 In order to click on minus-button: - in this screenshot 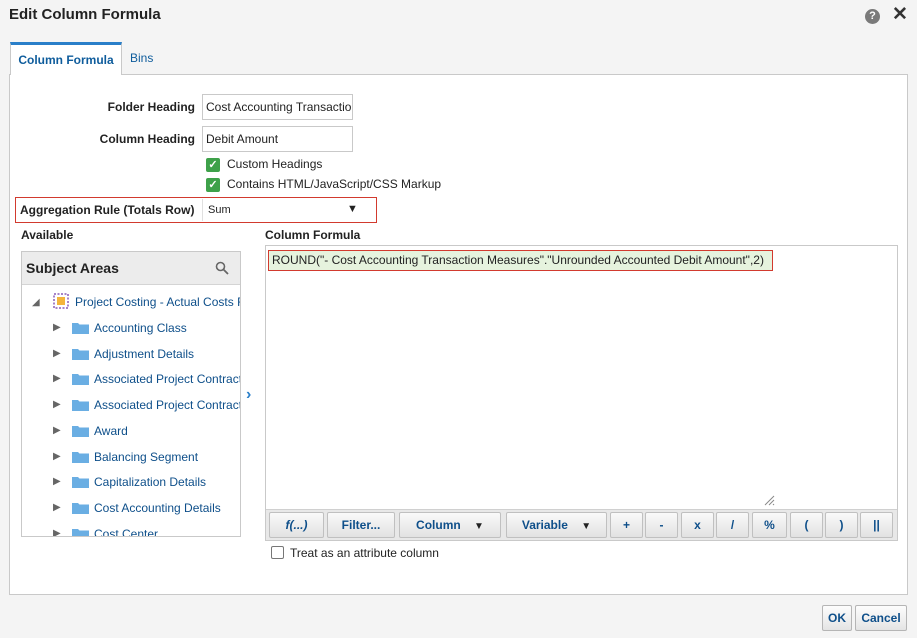, I will do `click(661, 525)`.